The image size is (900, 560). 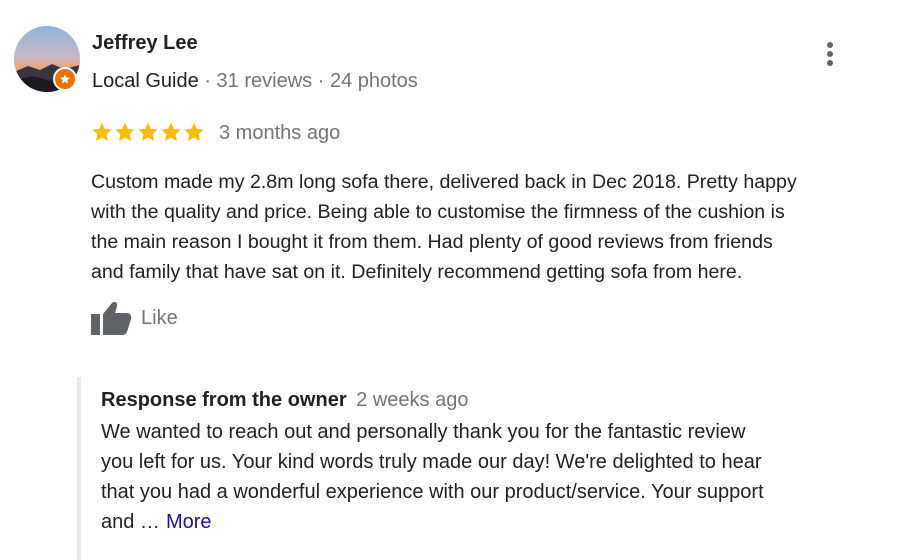 I want to click on more-vert-icon, so click(x=830, y=54).